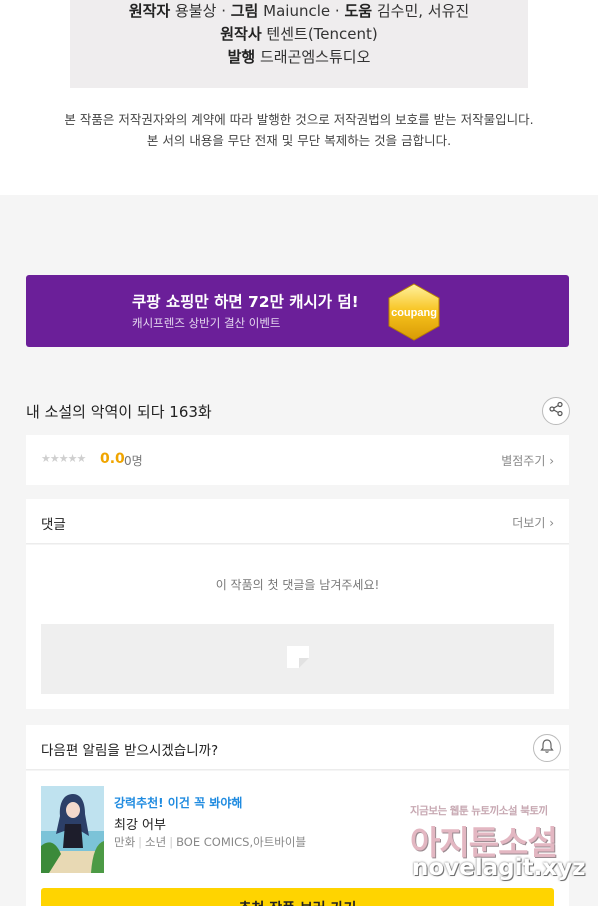 The height and width of the screenshot is (906, 598). I want to click on coupang-badge-icon: coupang, so click(414, 312).